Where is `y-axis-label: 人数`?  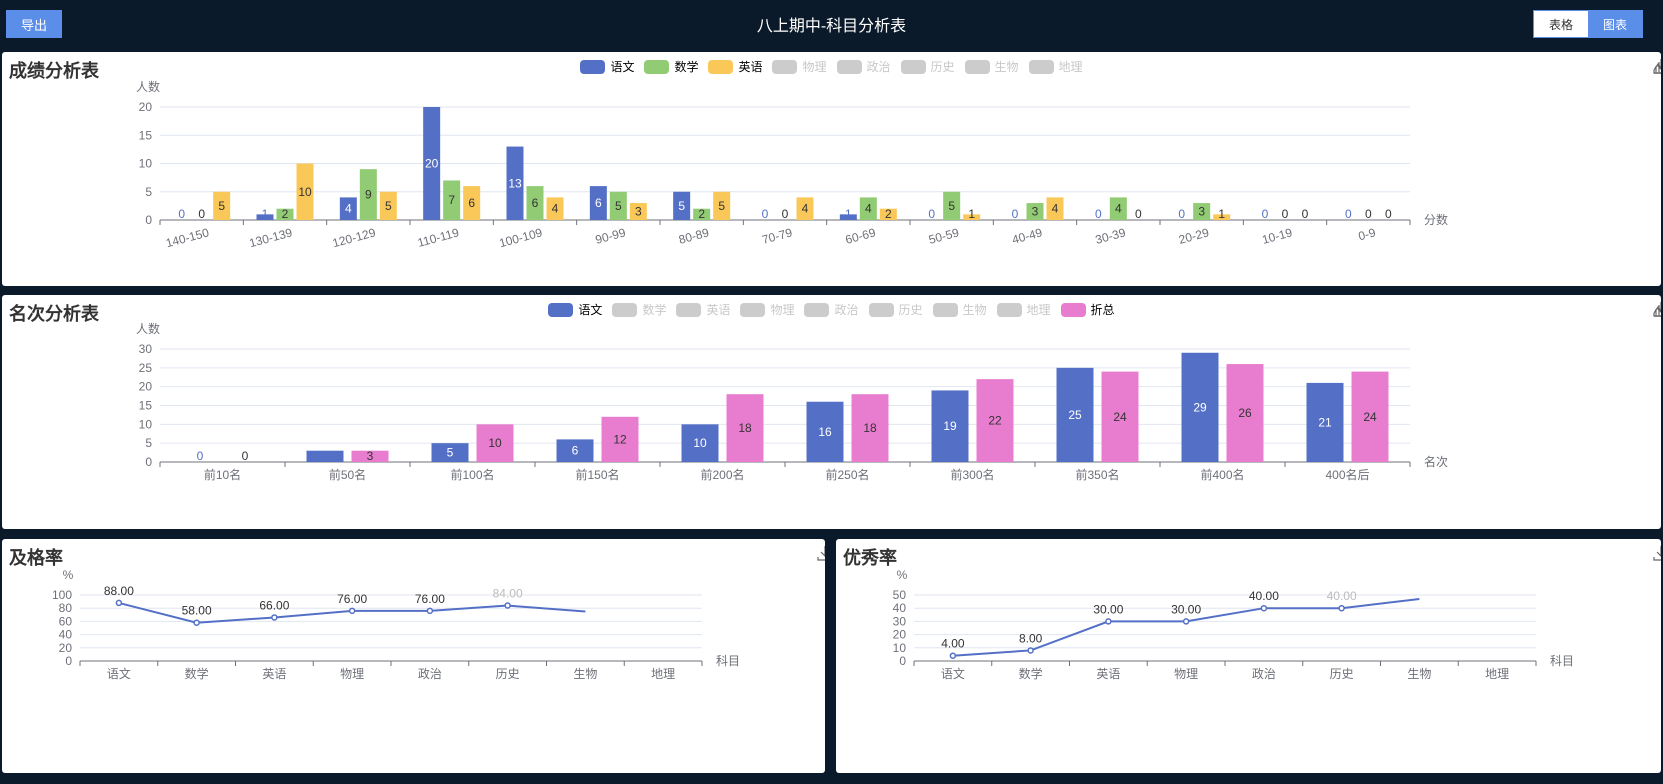
y-axis-label: 人数 is located at coordinates (148, 86).